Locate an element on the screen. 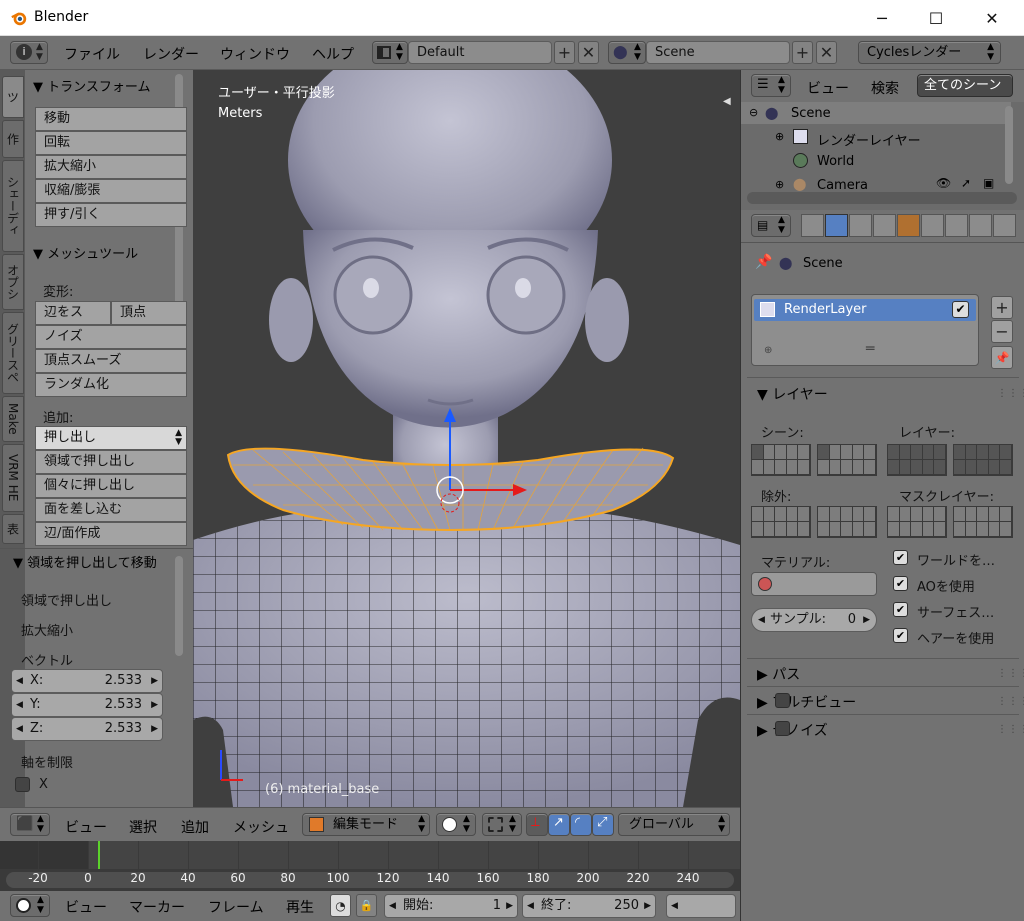 The width and height of the screenshot is (1024, 921). collapse-icon: ⊖ is located at coordinates (753, 112).